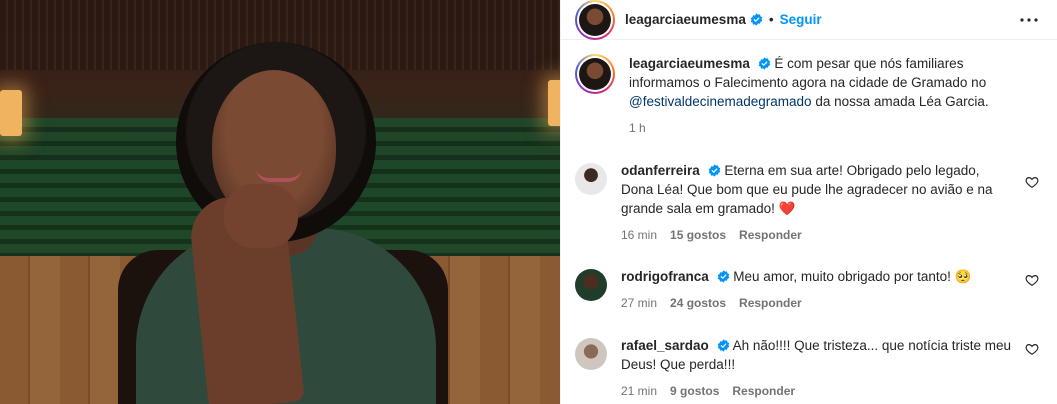 The image size is (1057, 404). Describe the element at coordinates (694, 391) in the screenshot. I see `comment-likes: 9 gostos` at that location.